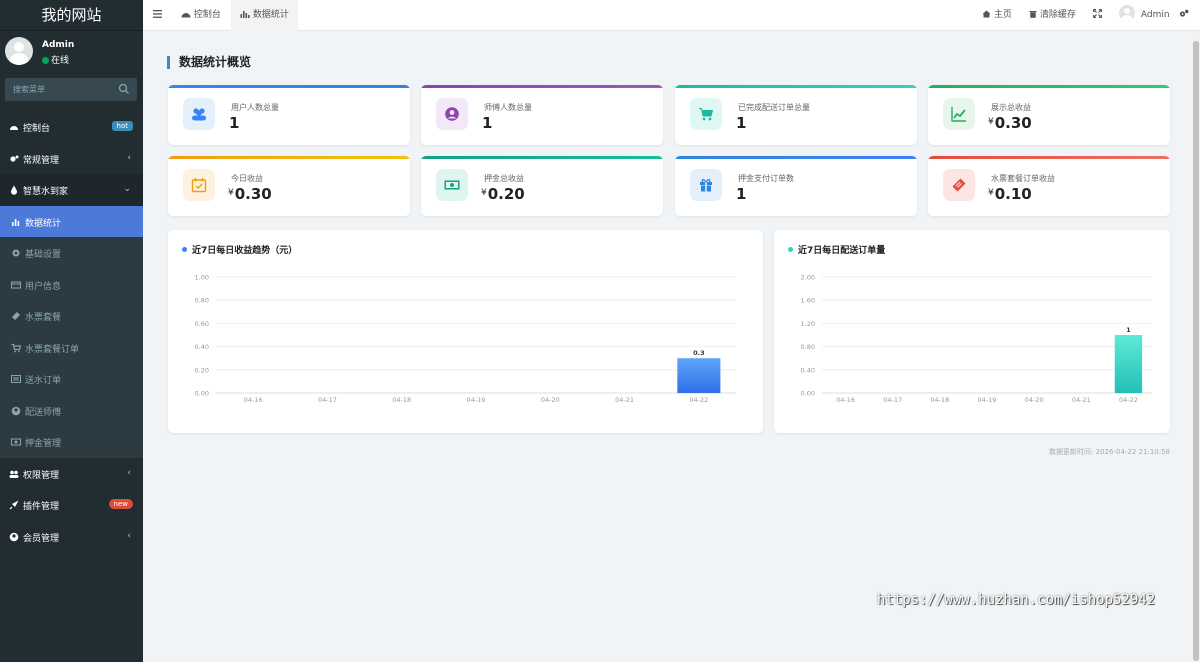 This screenshot has height=662, width=1200. What do you see at coordinates (16, 379) in the screenshot?
I see `list-icon` at bounding box center [16, 379].